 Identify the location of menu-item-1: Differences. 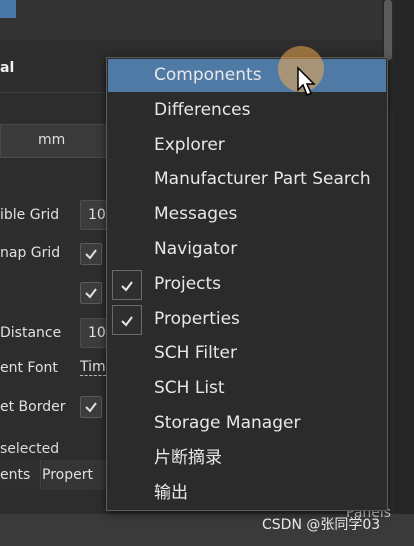
(247, 110).